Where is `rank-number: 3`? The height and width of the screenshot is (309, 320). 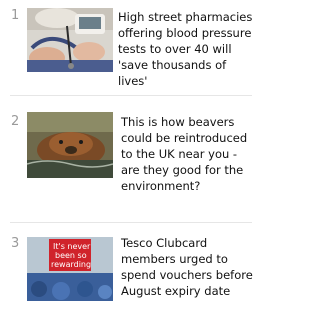
rank-number: 3 is located at coordinates (15, 243).